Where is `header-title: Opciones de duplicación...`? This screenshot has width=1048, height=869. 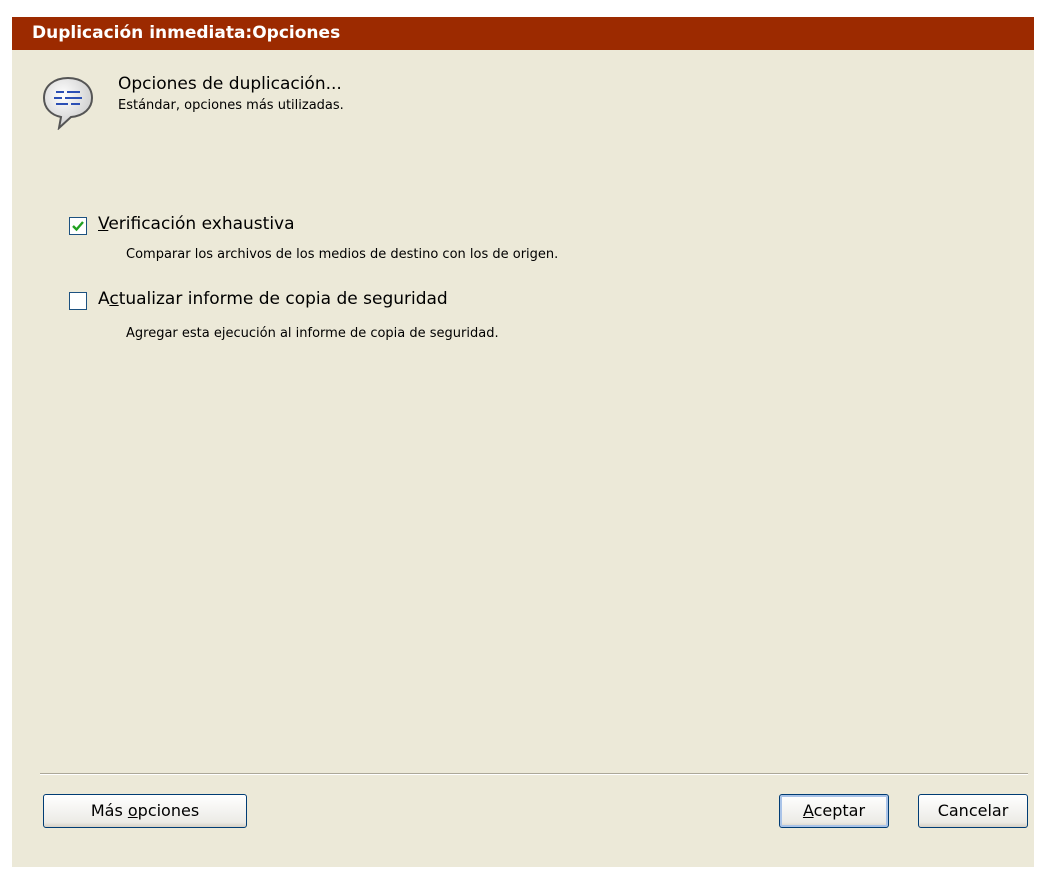 header-title: Opciones de duplicación... is located at coordinates (230, 84).